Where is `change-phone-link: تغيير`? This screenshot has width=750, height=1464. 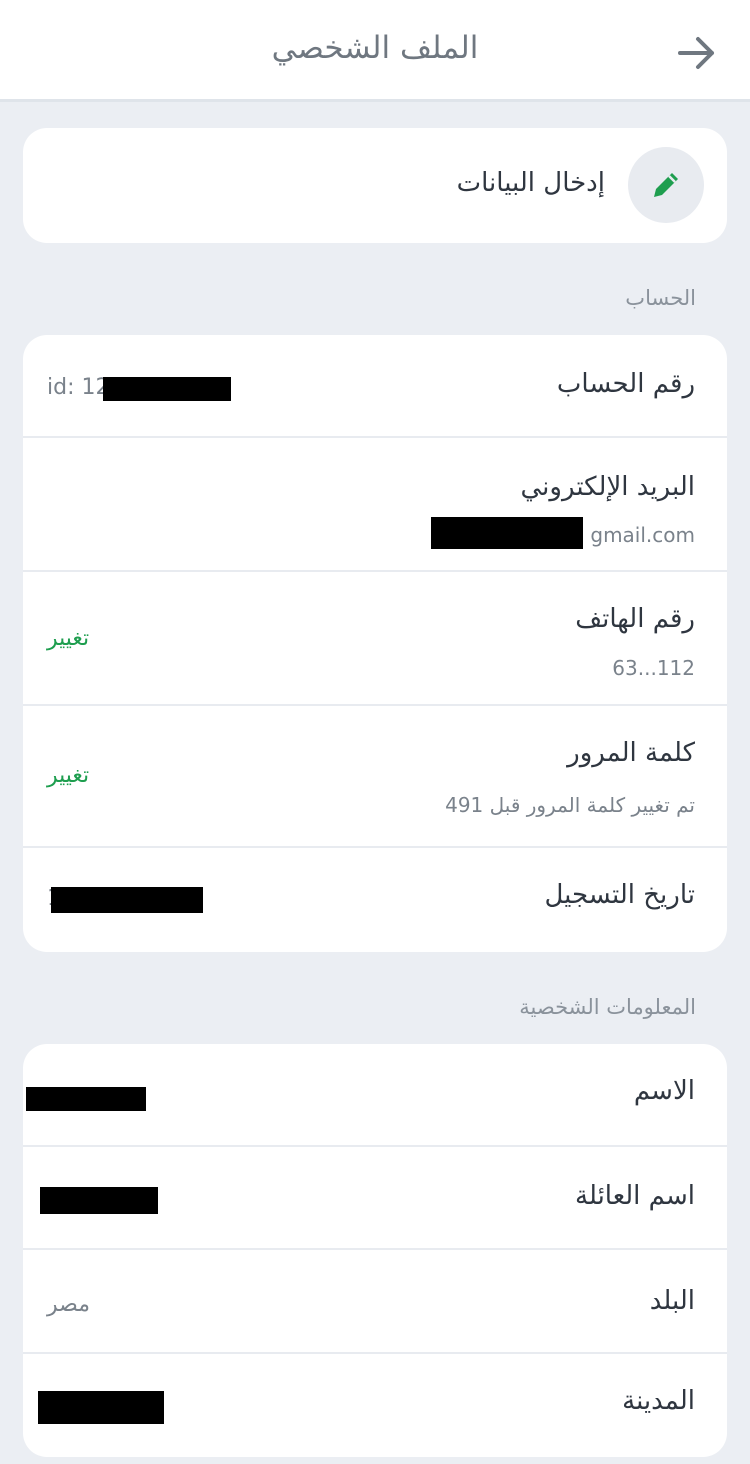 change-phone-link: تغيير is located at coordinates (68, 638).